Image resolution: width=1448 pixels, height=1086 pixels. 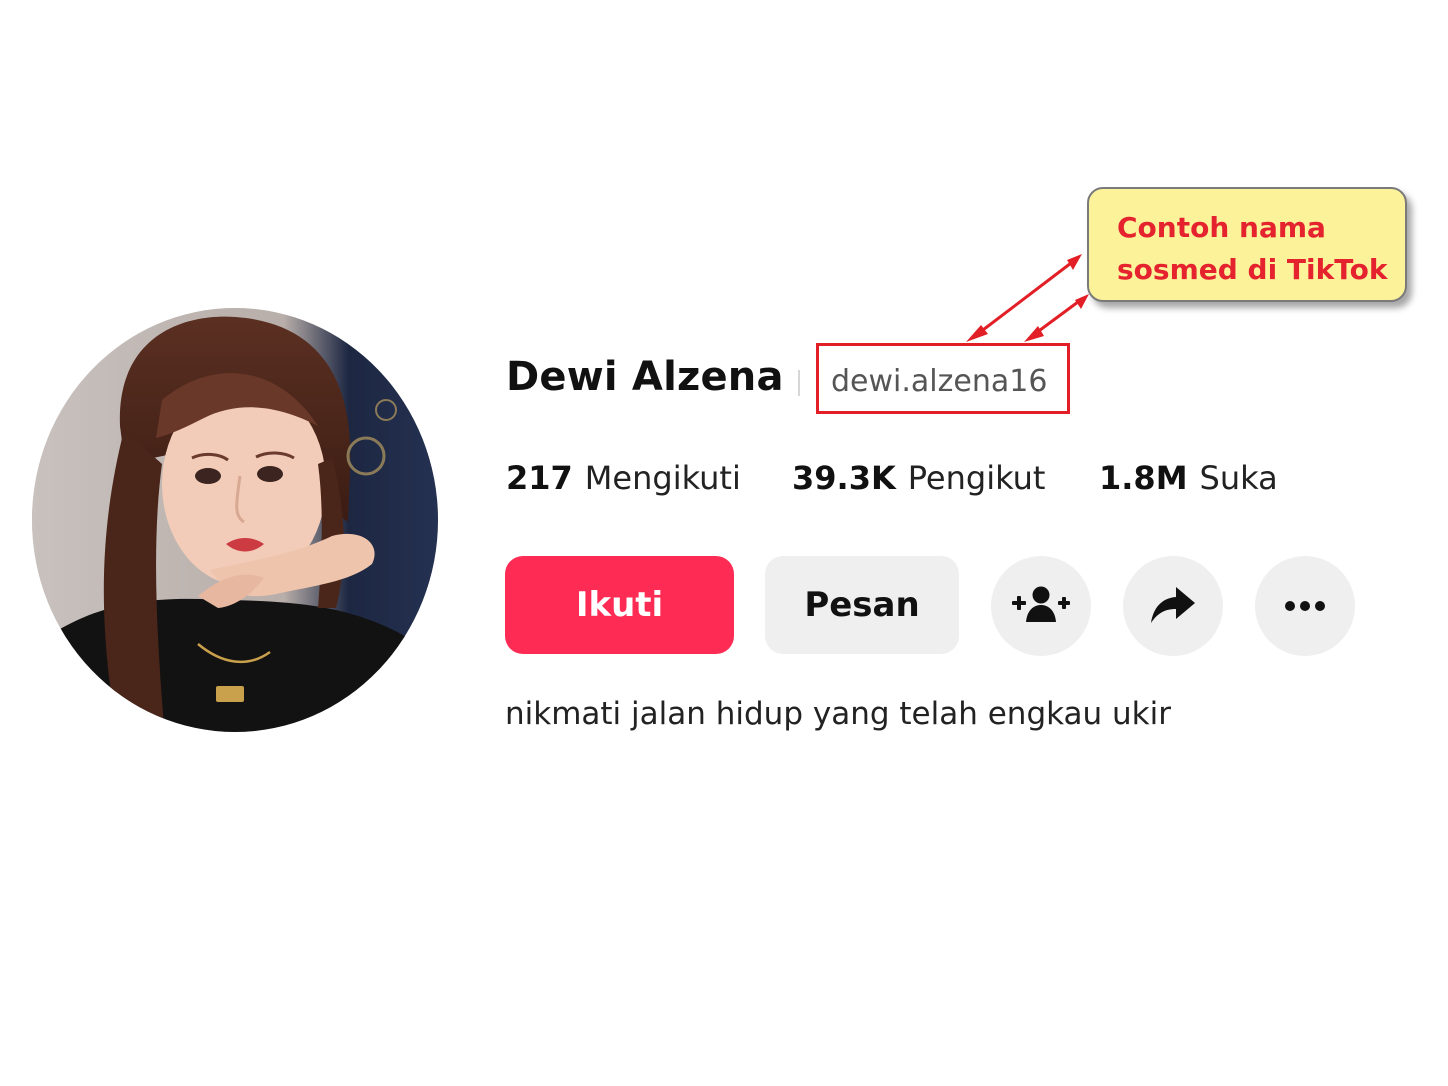 I want to click on share-icon, so click(x=1173, y=606).